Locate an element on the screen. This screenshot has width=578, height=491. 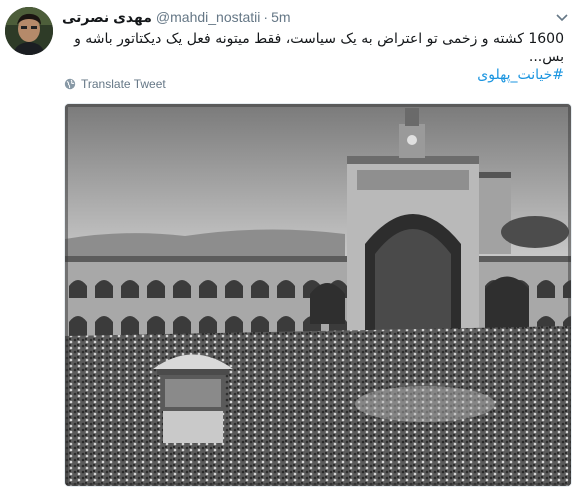
translate-label: Translate Tweet is located at coordinates (123, 84).